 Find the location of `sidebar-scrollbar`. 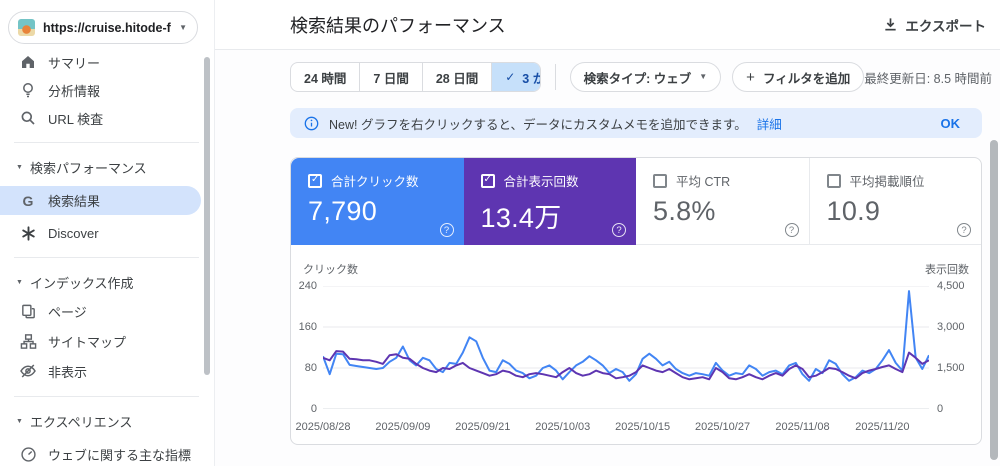

sidebar-scrollbar is located at coordinates (207, 216).